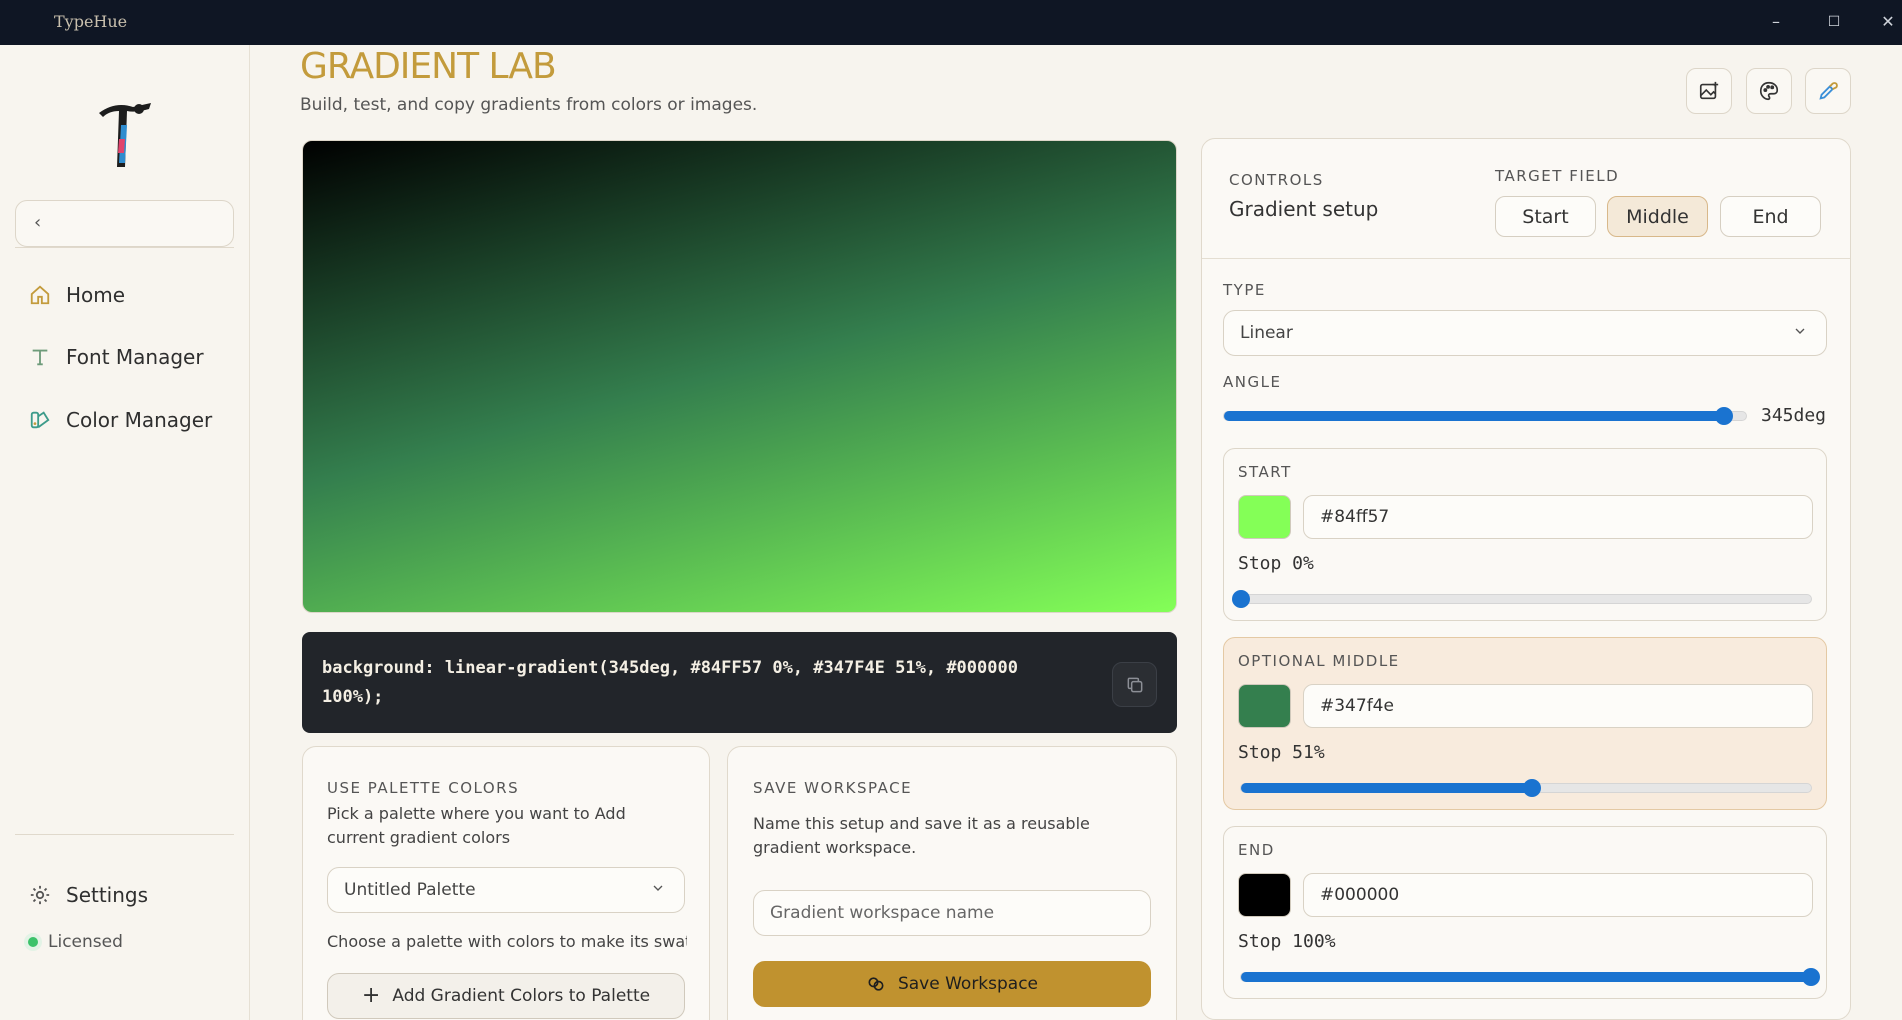  What do you see at coordinates (1281, 752) in the screenshot?
I see `middle-stop-text: Stop 51%` at bounding box center [1281, 752].